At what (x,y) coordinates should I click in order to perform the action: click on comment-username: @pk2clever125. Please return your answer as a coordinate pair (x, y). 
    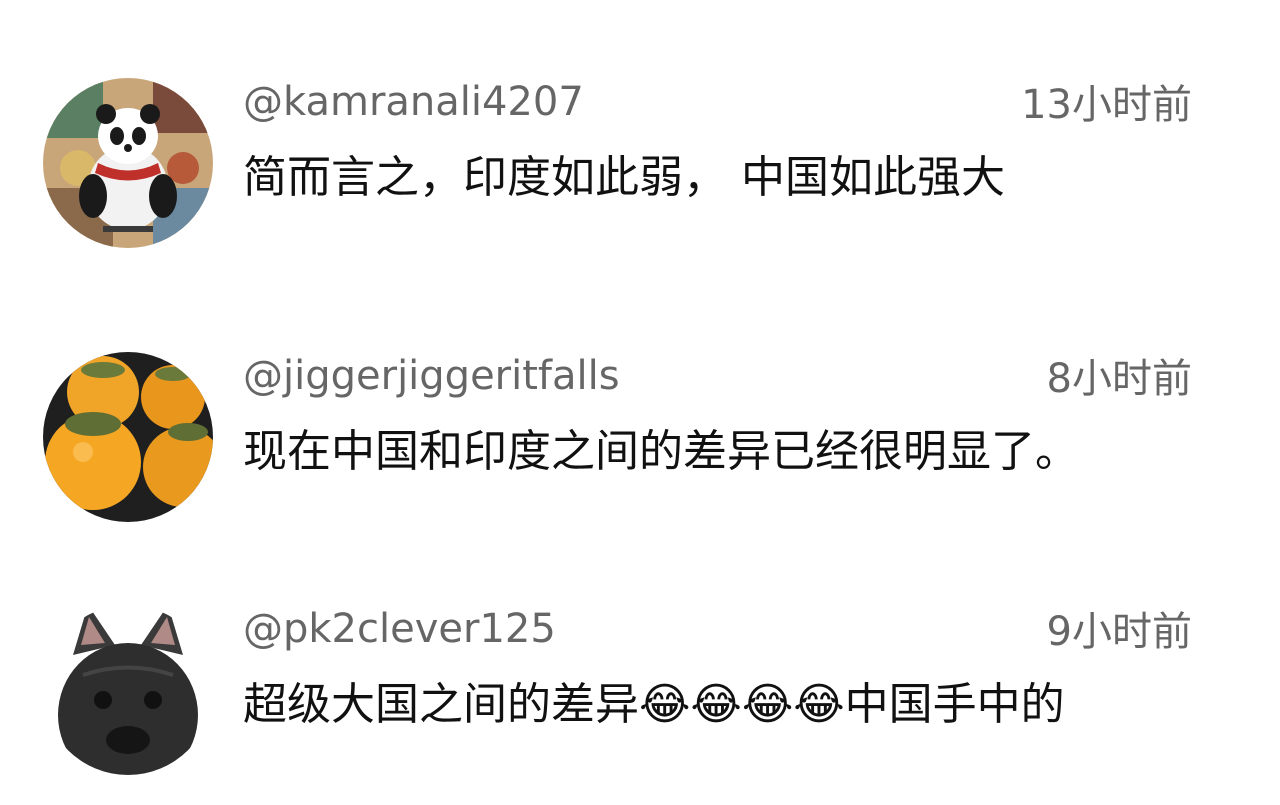
    Looking at the image, I should click on (399, 629).